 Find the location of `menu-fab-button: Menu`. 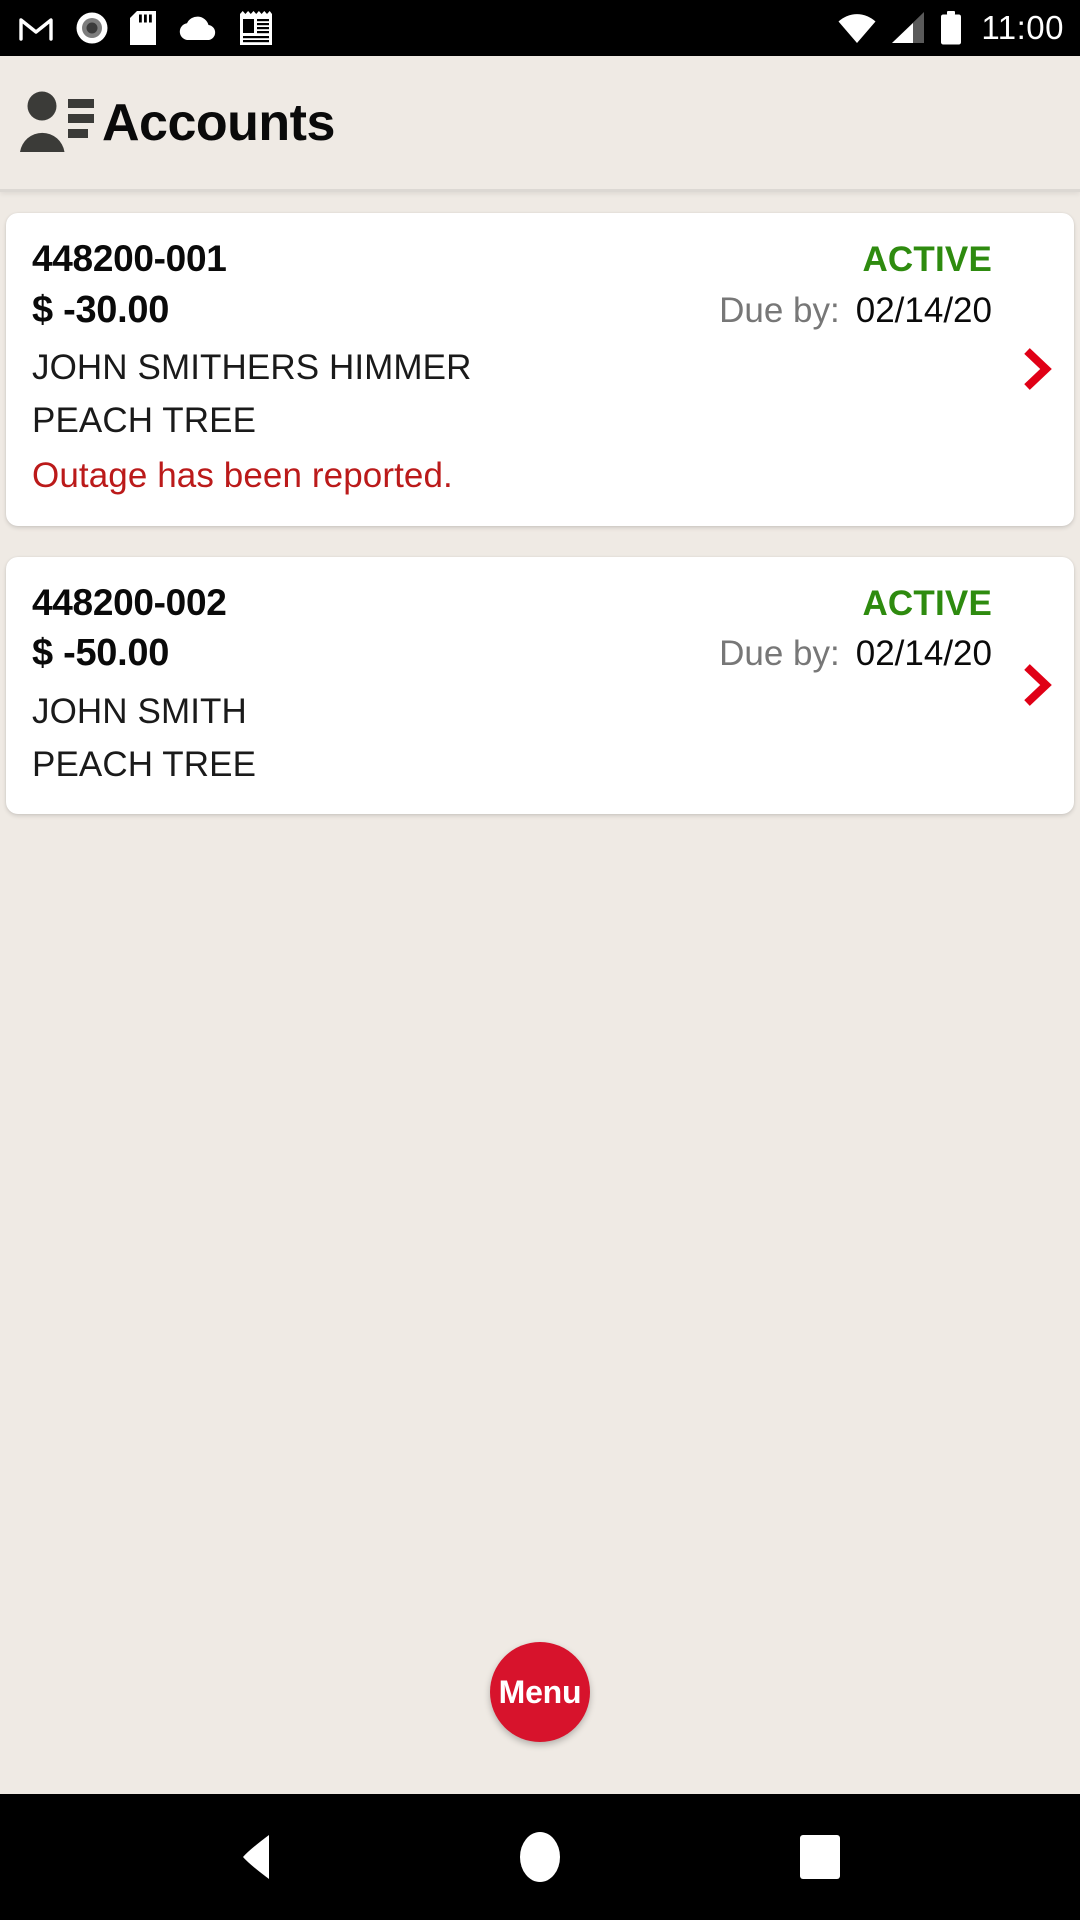

menu-fab-button: Menu is located at coordinates (540, 1692).